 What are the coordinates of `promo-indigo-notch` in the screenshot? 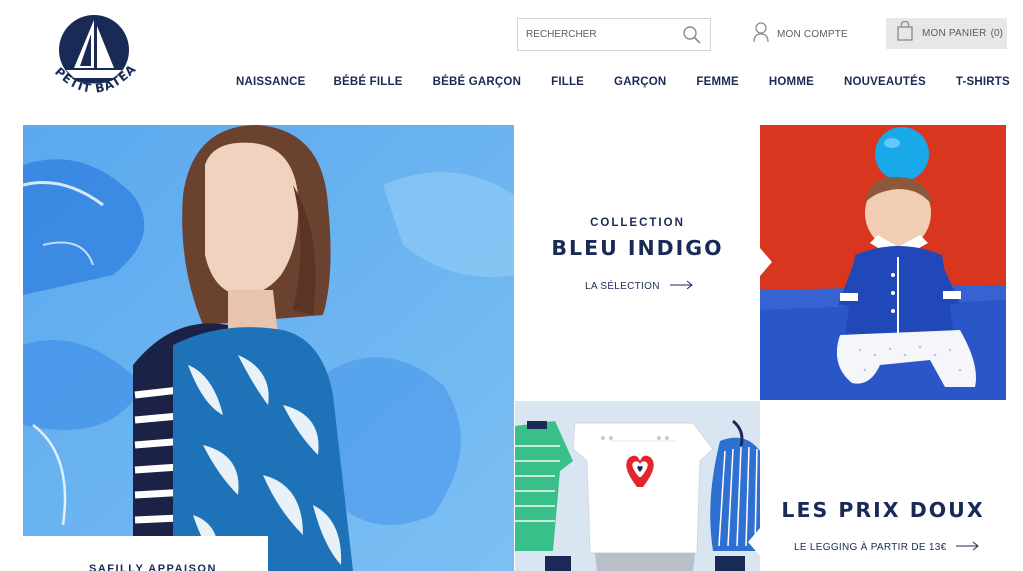 It's located at (766, 262).